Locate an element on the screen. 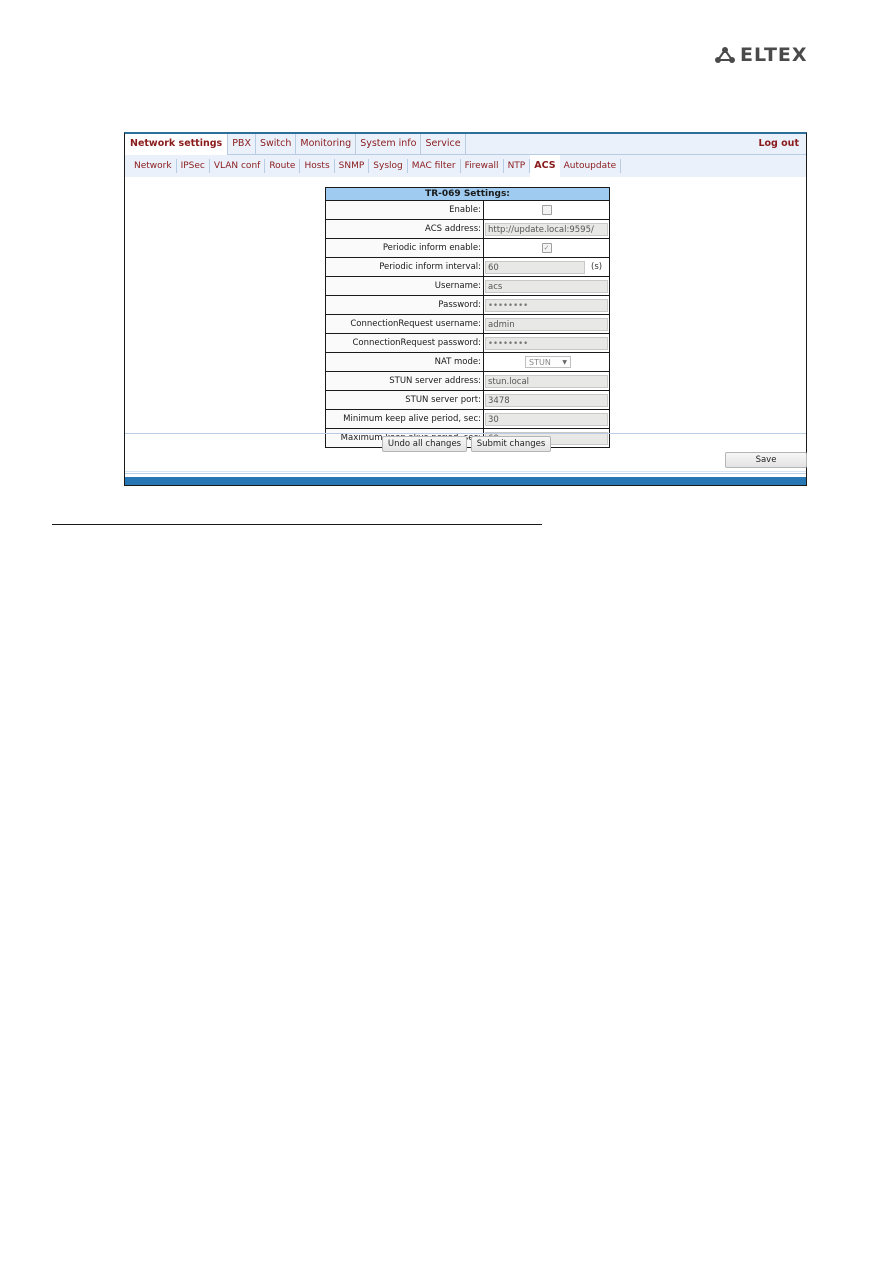  settings-title: TR-069 Settings: is located at coordinates (467, 194).